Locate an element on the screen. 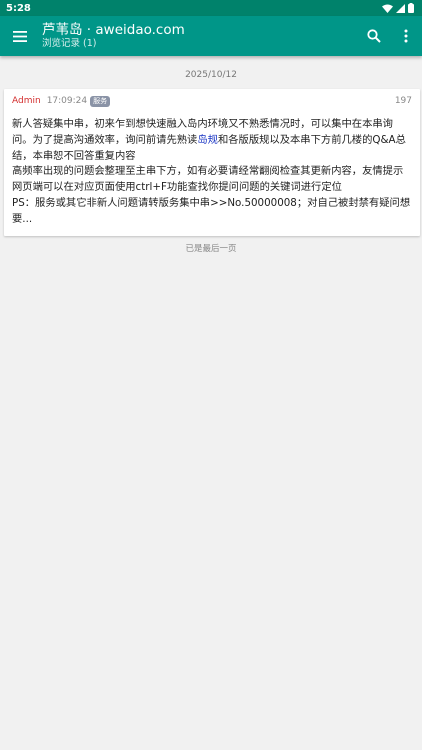 Image resolution: width=422 pixels, height=750 pixels. status-bar: 5:28 is located at coordinates (211, 8).